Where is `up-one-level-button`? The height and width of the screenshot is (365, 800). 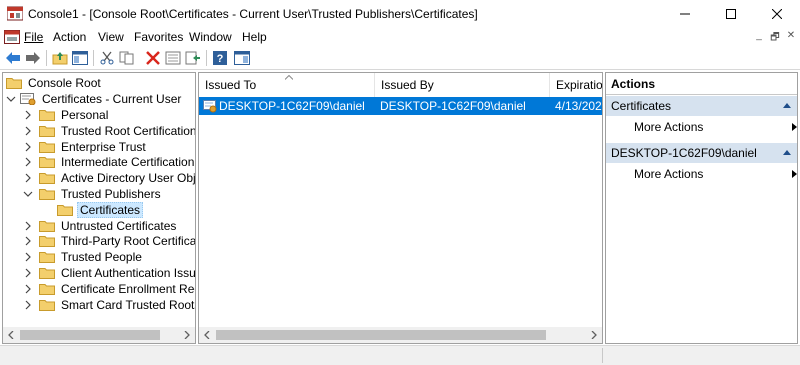
up-one-level-button is located at coordinates (60, 58).